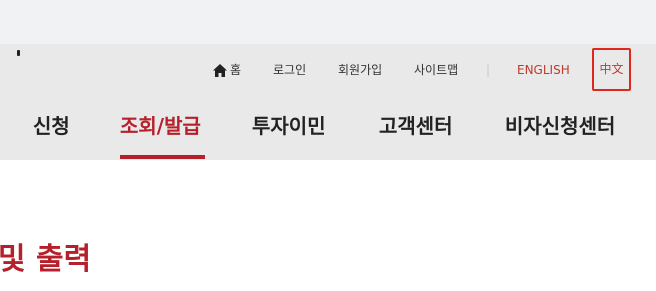 This screenshot has height=291, width=656. Describe the element at coordinates (360, 70) in the screenshot. I see `join-link: 회원가입` at that location.